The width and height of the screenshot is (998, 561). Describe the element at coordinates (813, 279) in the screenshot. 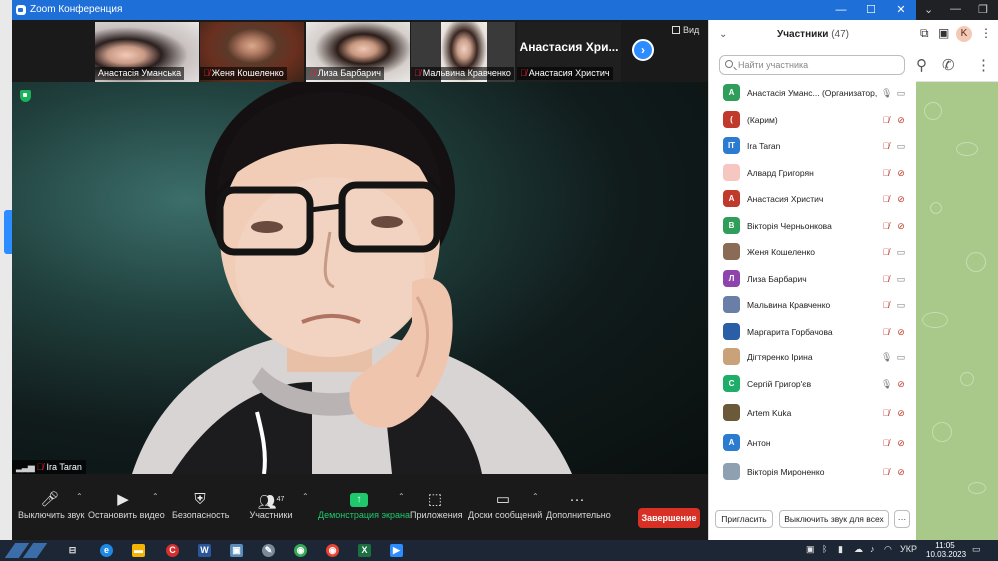

I see `participant-row: Л Лиза Барбарич 🎙̸ ▭` at that location.